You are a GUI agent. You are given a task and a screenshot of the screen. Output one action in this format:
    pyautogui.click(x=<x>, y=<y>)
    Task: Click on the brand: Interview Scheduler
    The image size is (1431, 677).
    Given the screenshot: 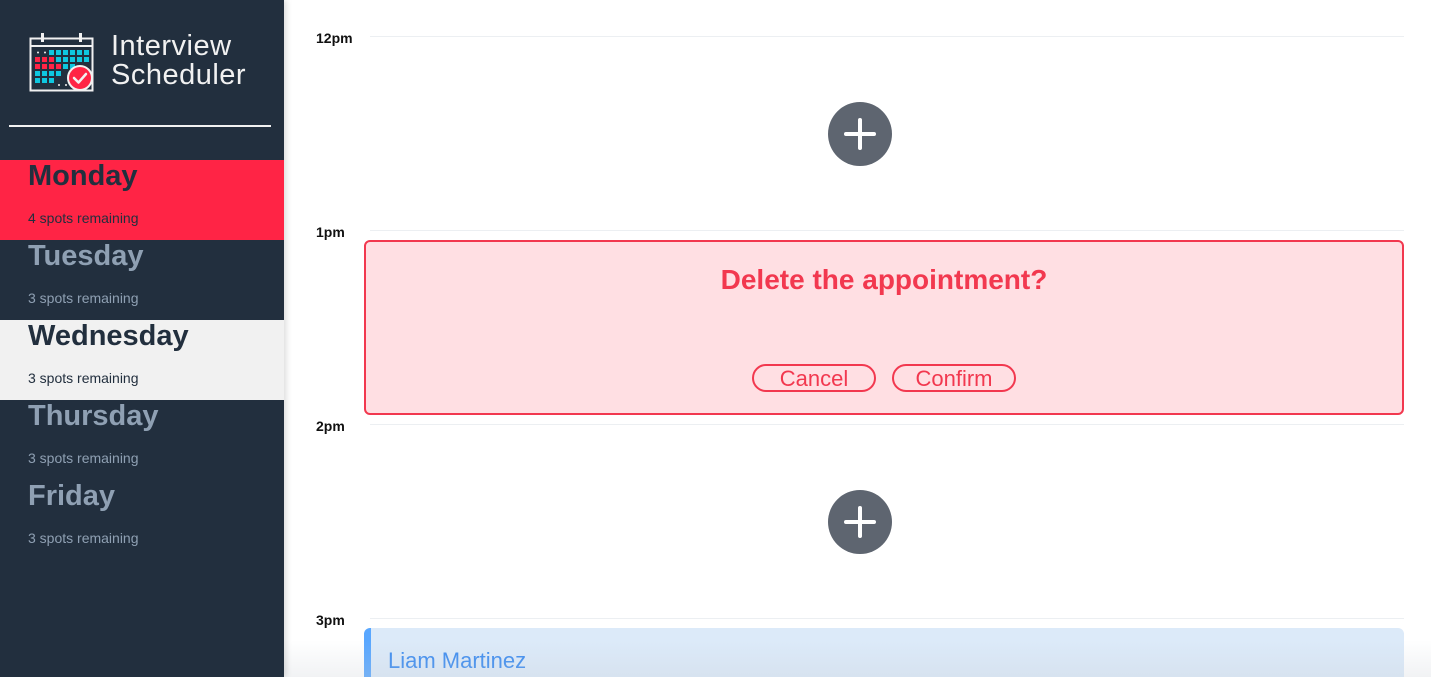 What is the action you would take?
    pyautogui.click(x=149, y=63)
    